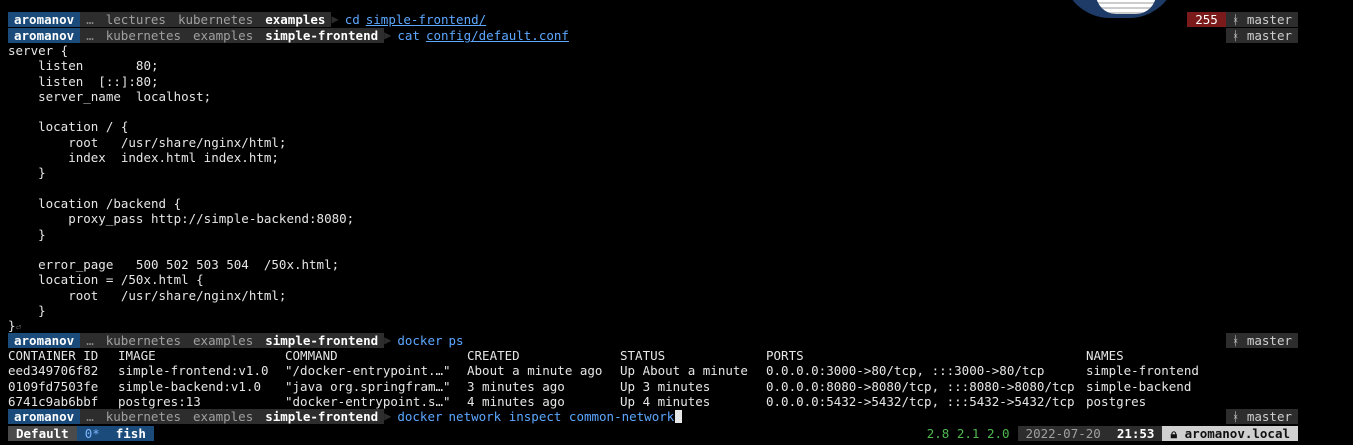 The width and height of the screenshot is (1353, 445). Describe the element at coordinates (106, 280) in the screenshot. I see `config-line: location = /50x.html {` at that location.